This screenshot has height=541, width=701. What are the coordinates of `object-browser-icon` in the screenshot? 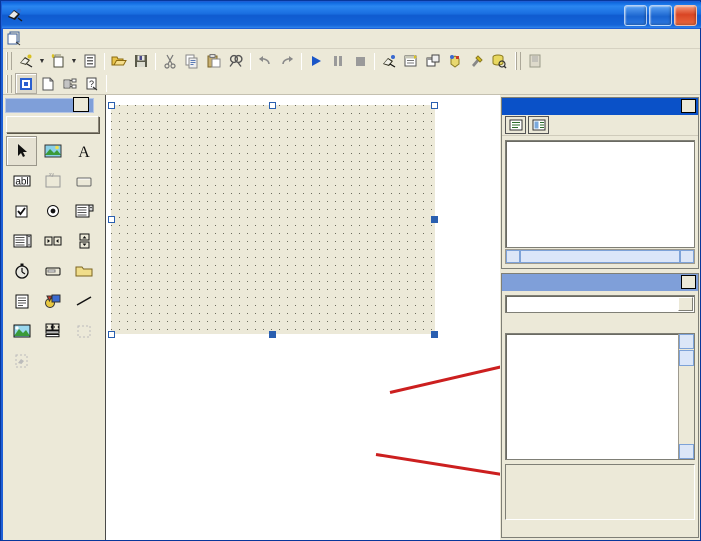 It's located at (455, 61).